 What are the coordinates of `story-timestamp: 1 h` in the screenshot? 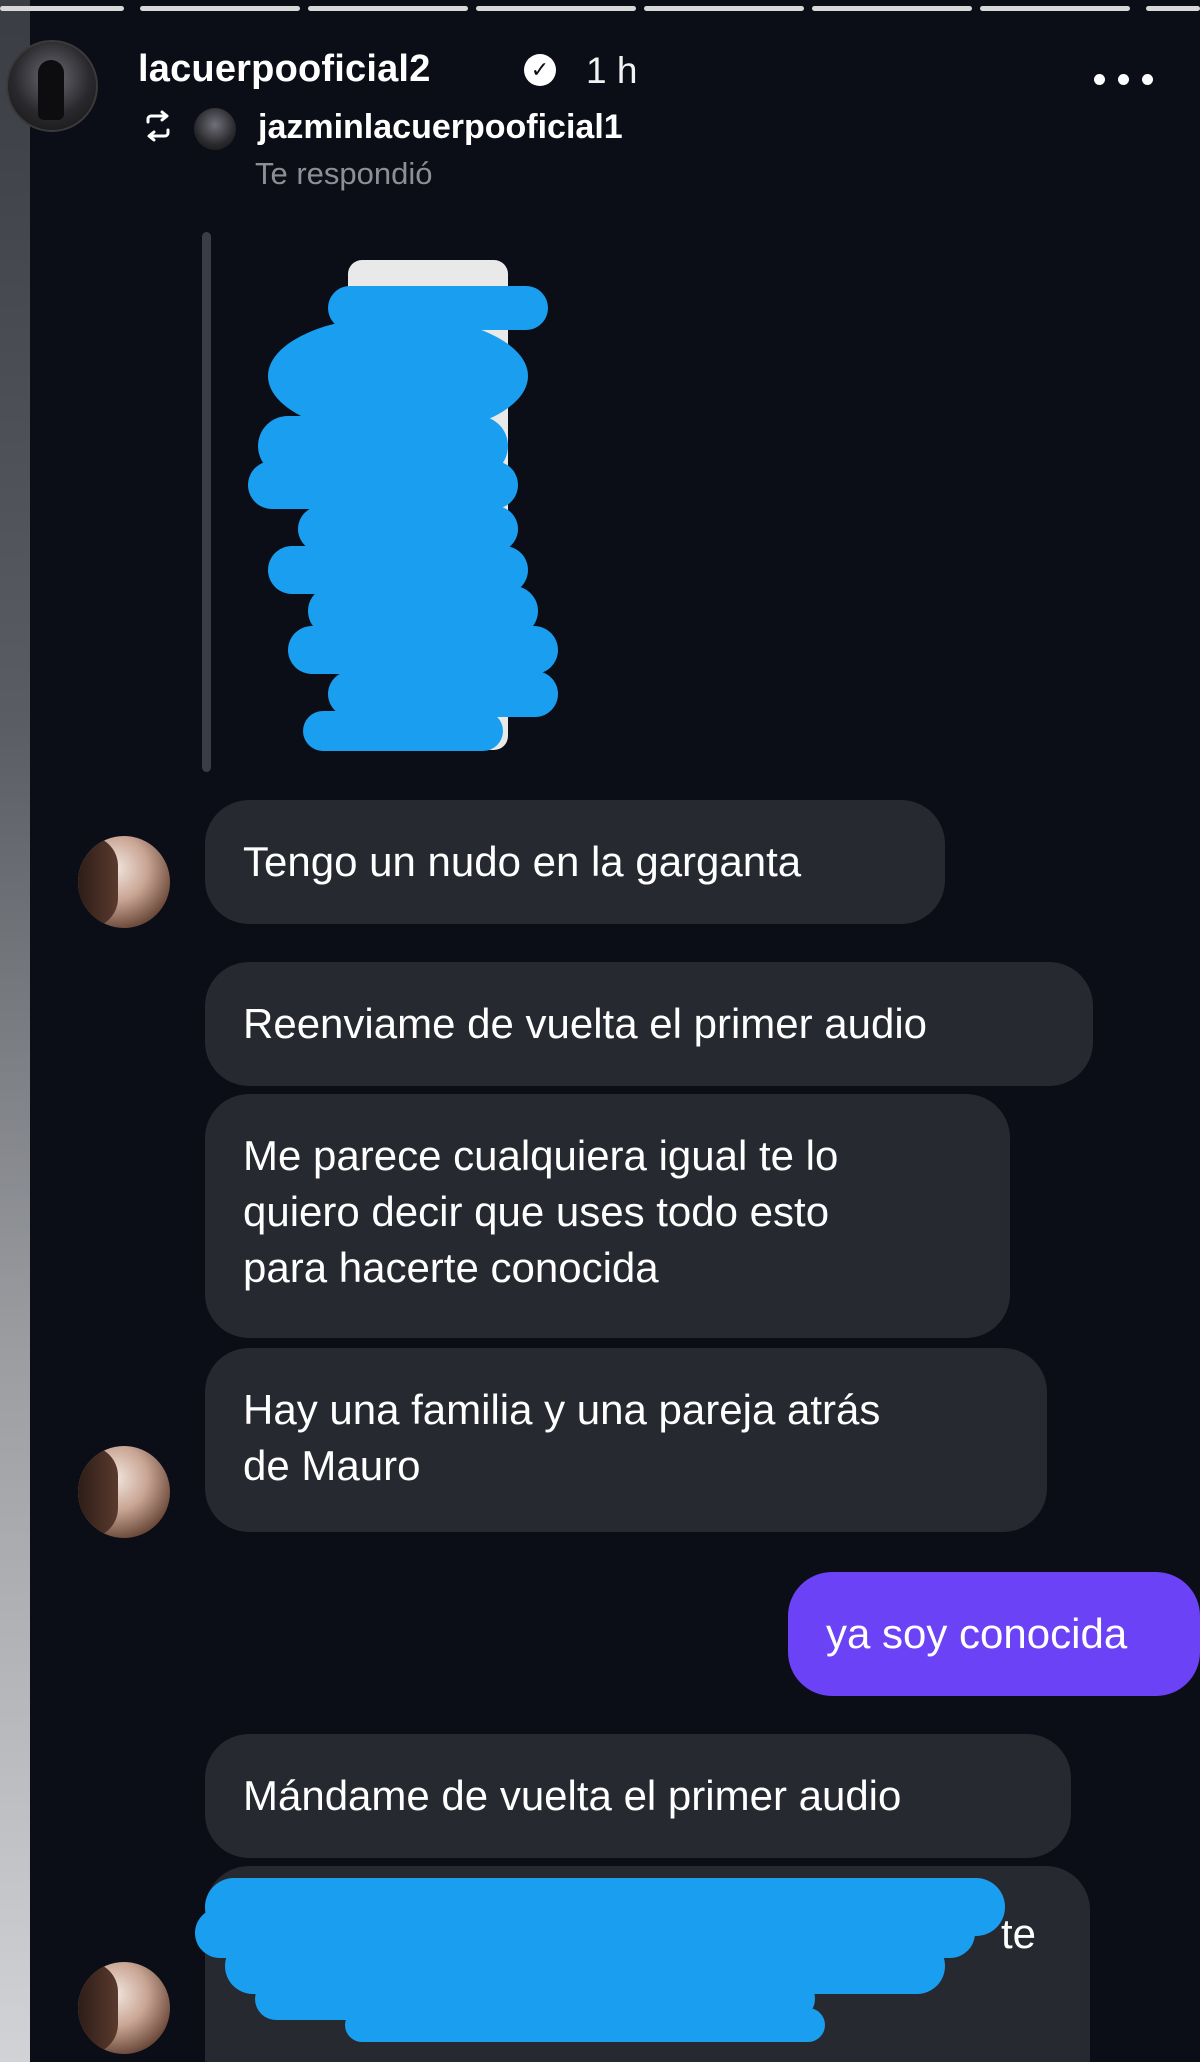 It's located at (612, 70).